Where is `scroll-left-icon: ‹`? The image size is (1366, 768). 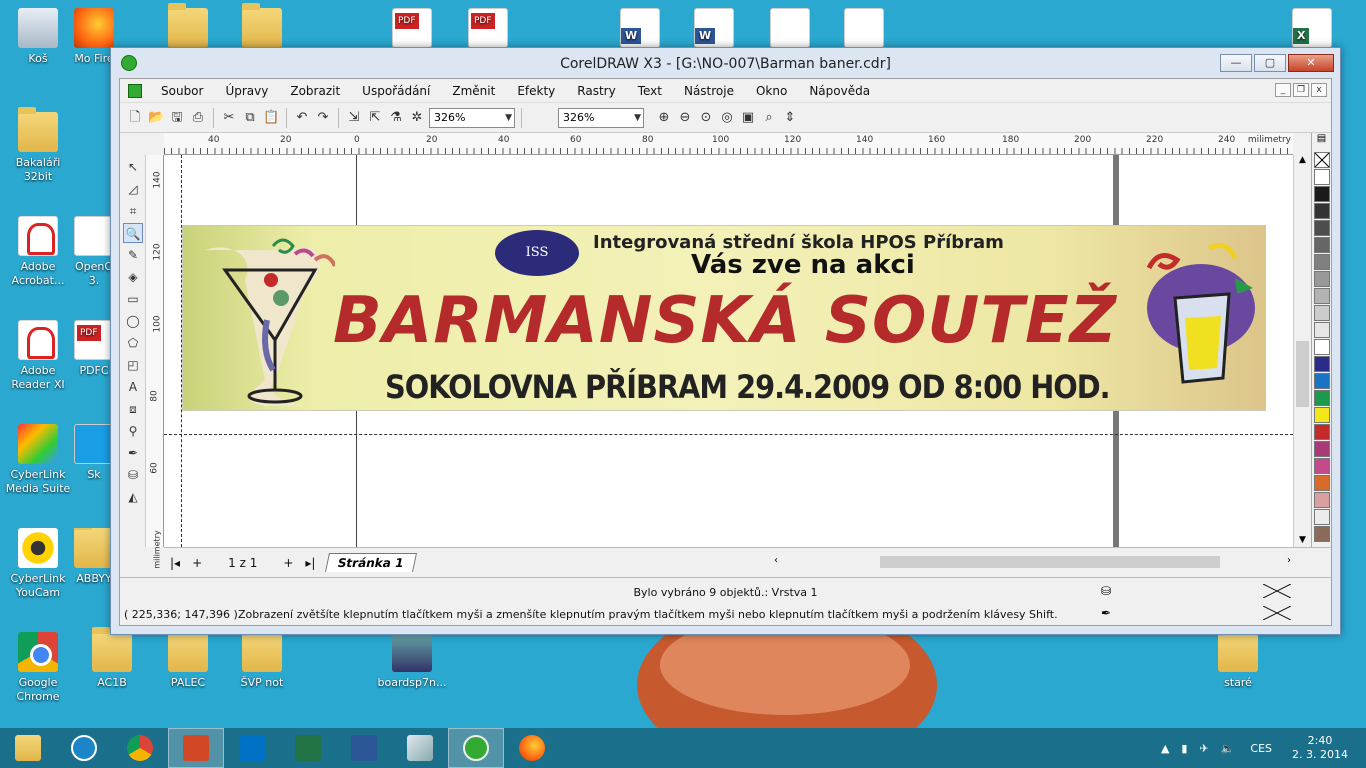
scroll-left-icon: ‹ is located at coordinates (776, 560).